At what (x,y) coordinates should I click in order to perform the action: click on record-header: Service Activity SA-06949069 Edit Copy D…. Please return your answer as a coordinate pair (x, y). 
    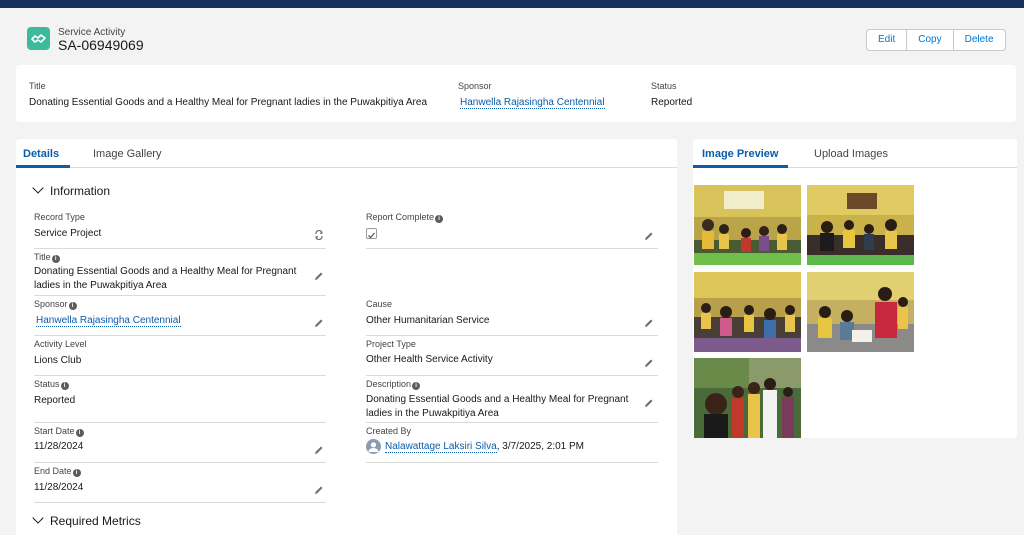
    Looking at the image, I should click on (516, 40).